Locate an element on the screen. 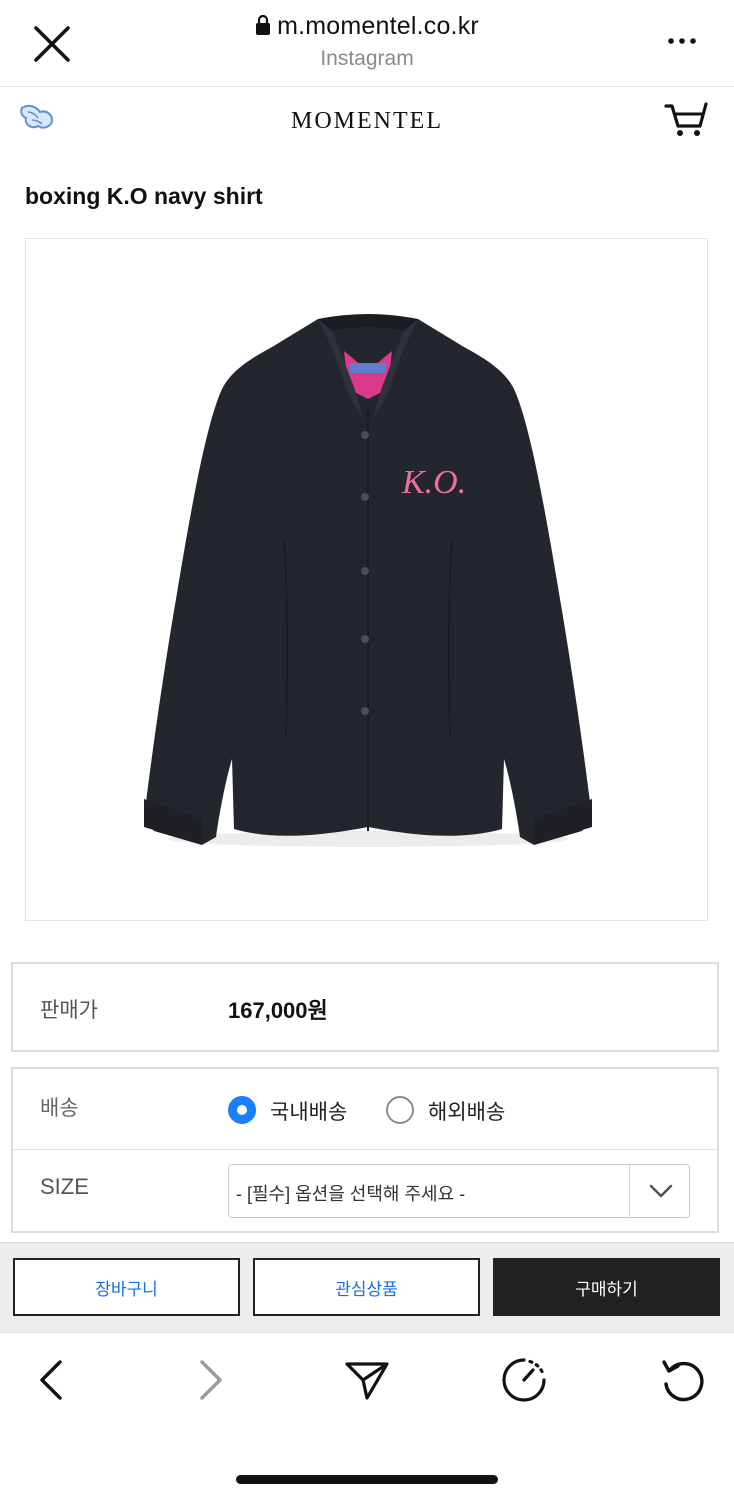 This screenshot has height=1501, width=734. lock-icon is located at coordinates (263, 24).